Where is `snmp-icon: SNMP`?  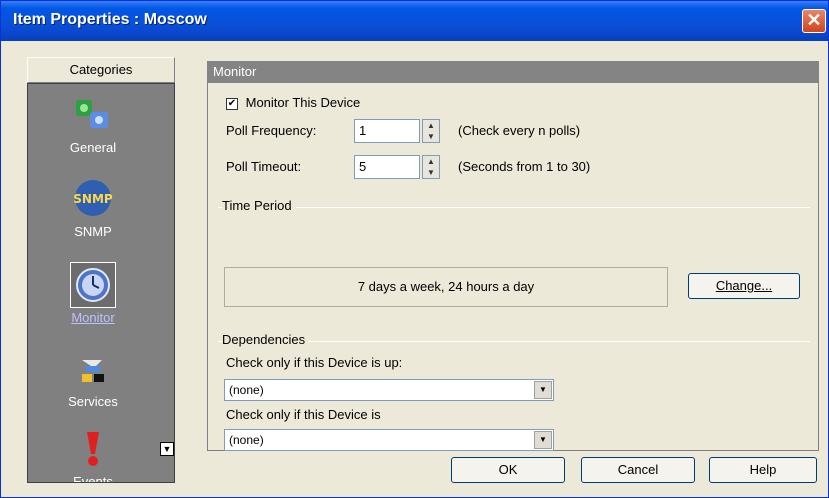 snmp-icon: SNMP is located at coordinates (93, 198).